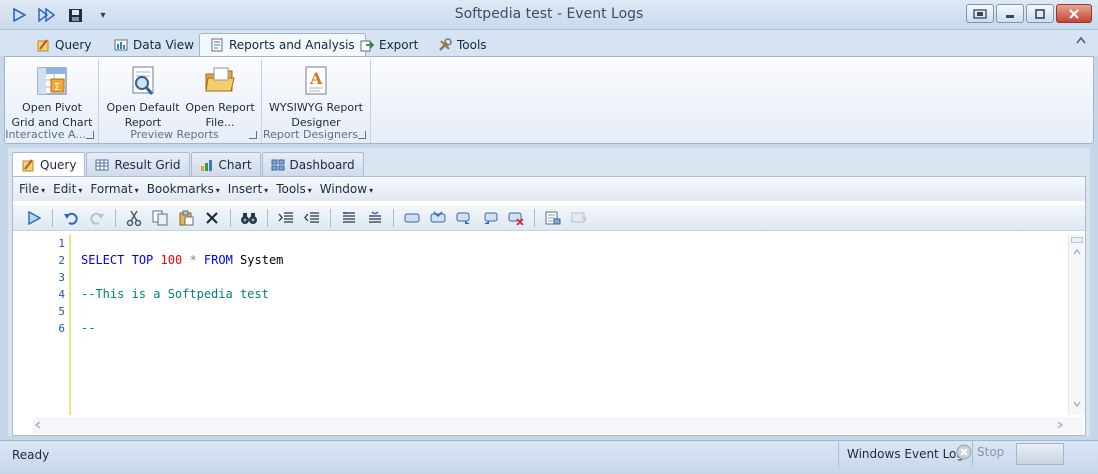  What do you see at coordinates (1077, 404) in the screenshot?
I see `scroll-down-icon` at bounding box center [1077, 404].